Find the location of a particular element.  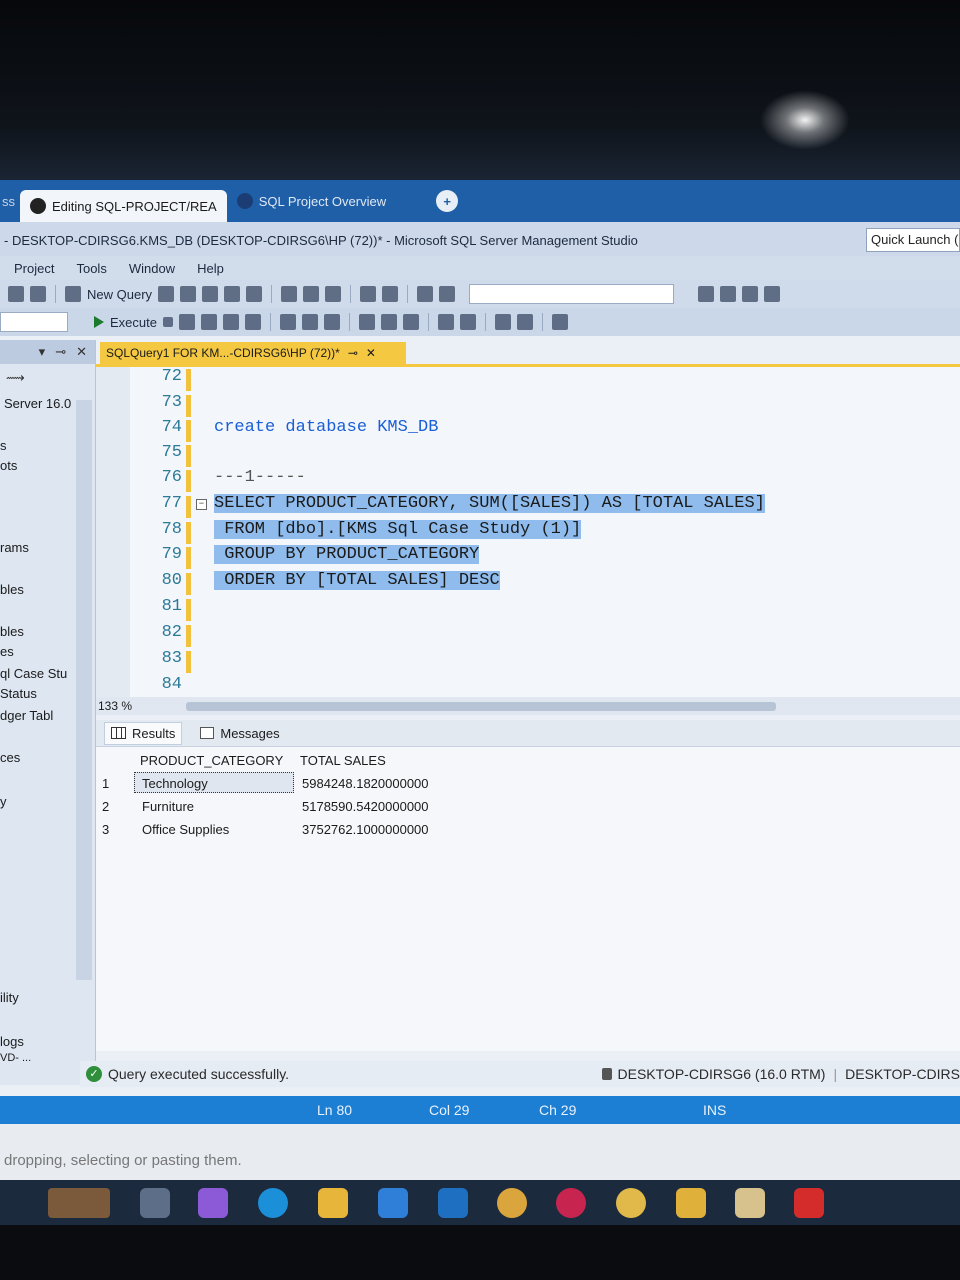

quick-launch-input: Quick Launch ( is located at coordinates (913, 240).